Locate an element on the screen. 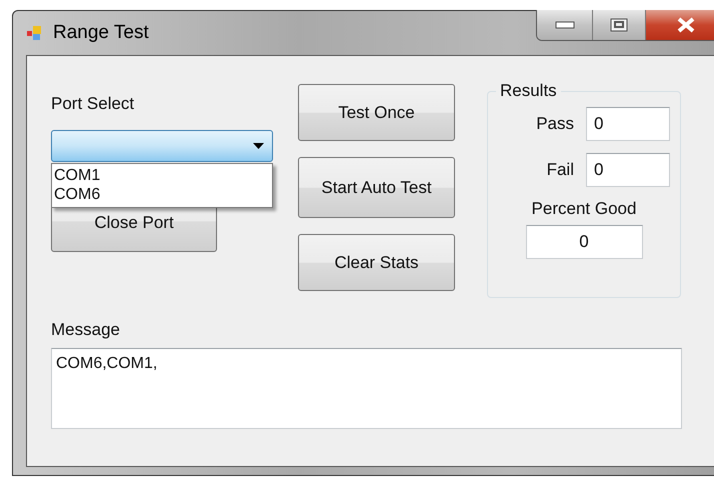  field-label: Pass is located at coordinates (555, 124).